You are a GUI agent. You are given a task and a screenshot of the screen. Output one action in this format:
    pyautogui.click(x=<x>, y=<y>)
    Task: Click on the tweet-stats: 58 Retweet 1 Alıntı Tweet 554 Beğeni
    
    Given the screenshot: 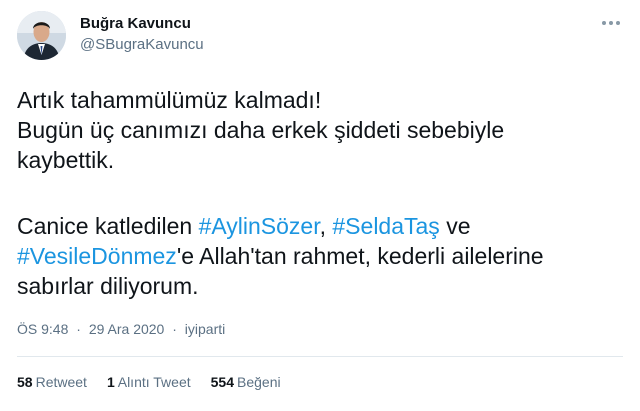 What is the action you would take?
    pyautogui.click(x=149, y=382)
    